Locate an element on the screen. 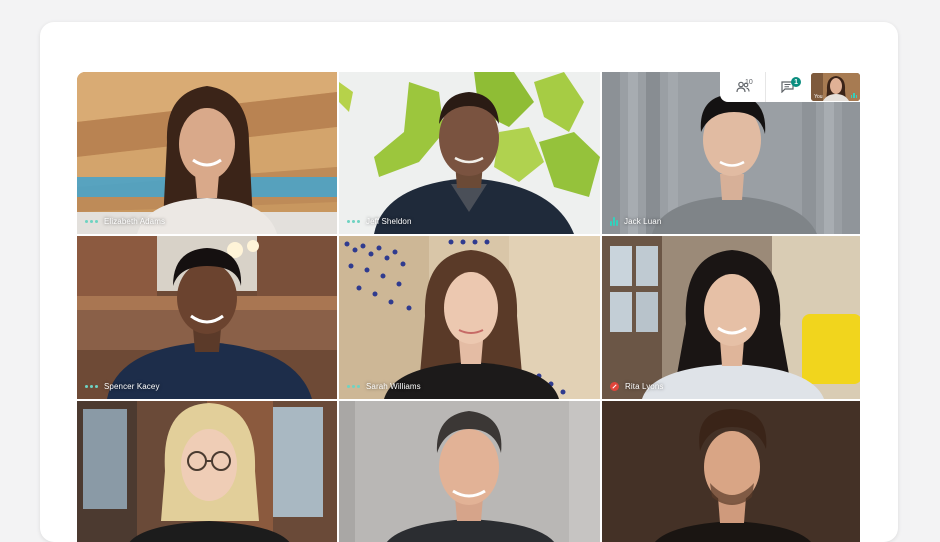 This screenshot has height=542, width=940. participant-name: Spencer Kacey is located at coordinates (132, 386).